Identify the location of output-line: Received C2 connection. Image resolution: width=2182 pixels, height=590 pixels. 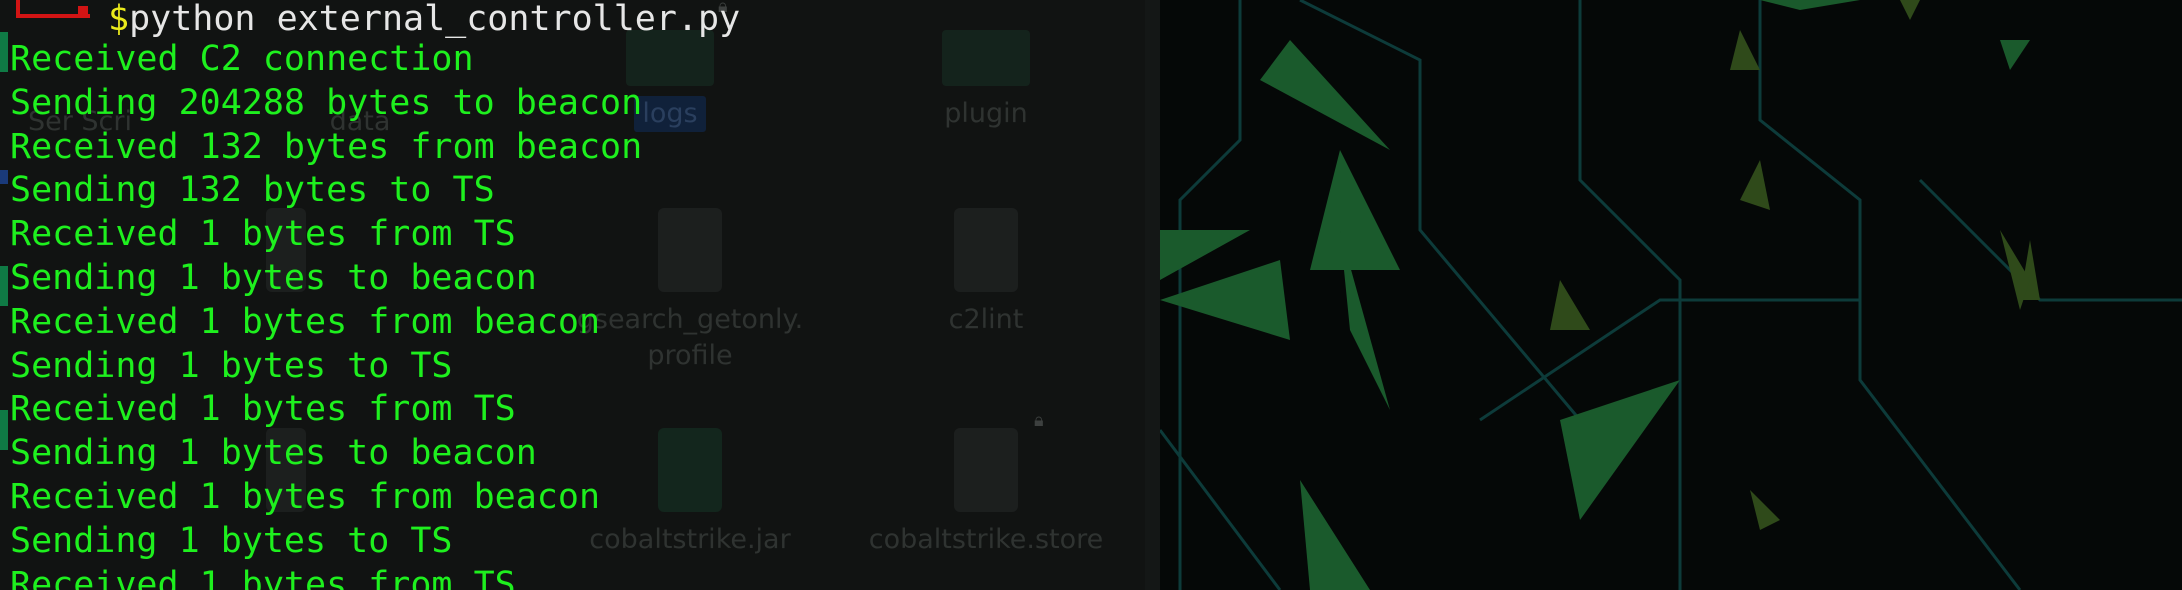
(242, 59).